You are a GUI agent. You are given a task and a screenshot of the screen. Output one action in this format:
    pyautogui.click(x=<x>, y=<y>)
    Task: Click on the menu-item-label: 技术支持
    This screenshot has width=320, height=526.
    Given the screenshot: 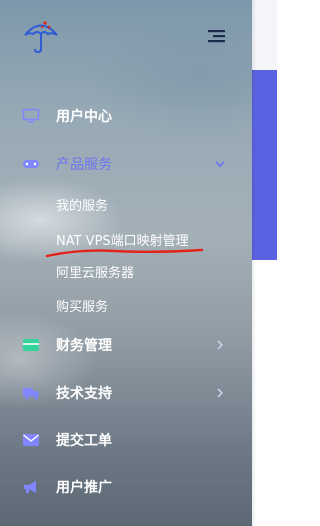 What is the action you would take?
    pyautogui.click(x=84, y=394)
    